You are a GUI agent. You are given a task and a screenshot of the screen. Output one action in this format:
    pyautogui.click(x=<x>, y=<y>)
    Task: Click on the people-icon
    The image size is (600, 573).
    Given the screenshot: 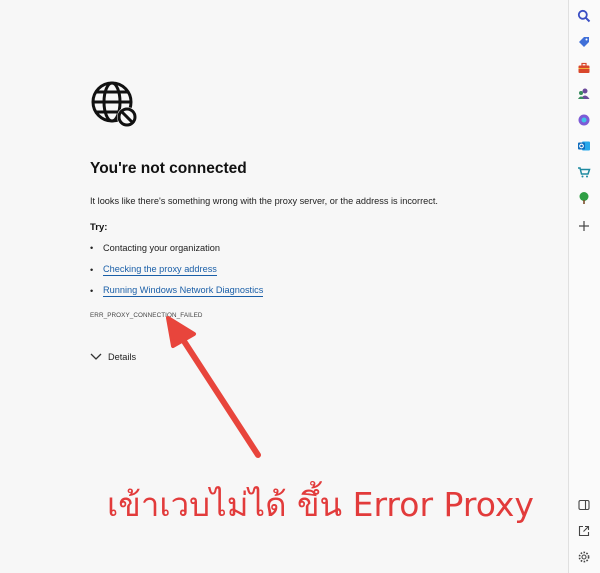 What is the action you would take?
    pyautogui.click(x=584, y=93)
    